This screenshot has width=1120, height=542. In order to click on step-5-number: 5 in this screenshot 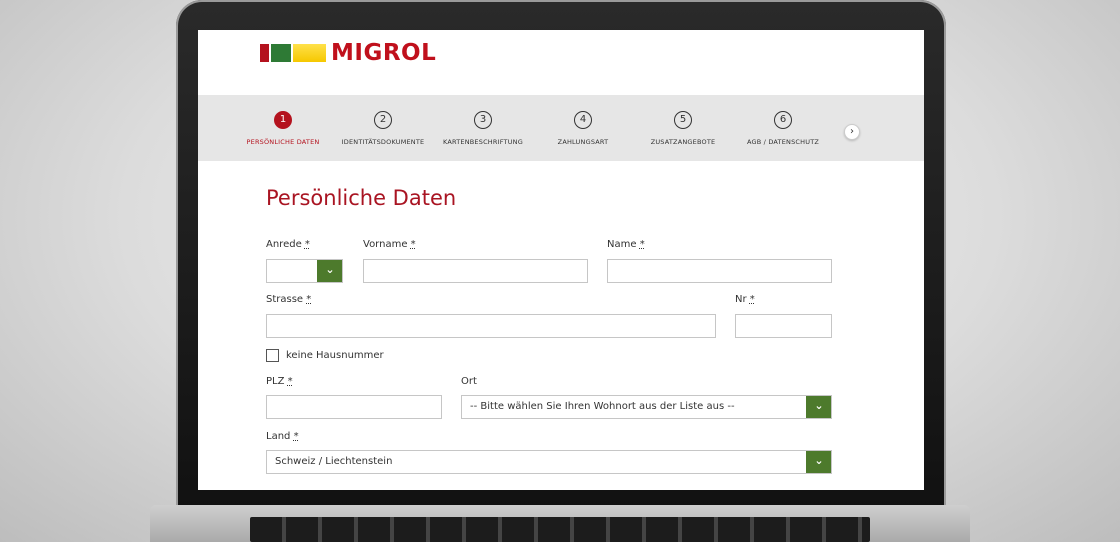, I will do `click(683, 120)`.